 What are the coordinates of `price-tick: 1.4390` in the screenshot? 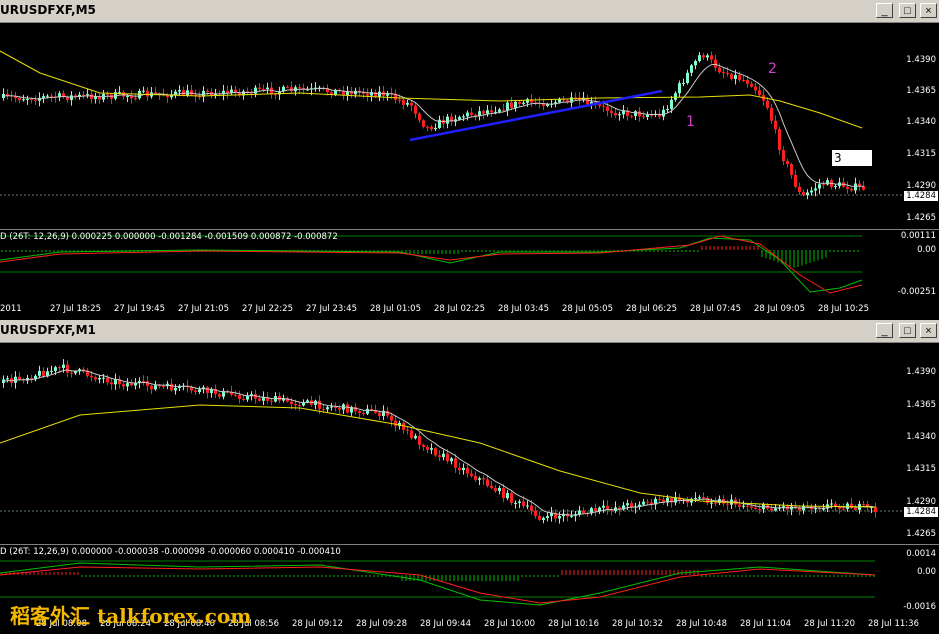 It's located at (921, 60).